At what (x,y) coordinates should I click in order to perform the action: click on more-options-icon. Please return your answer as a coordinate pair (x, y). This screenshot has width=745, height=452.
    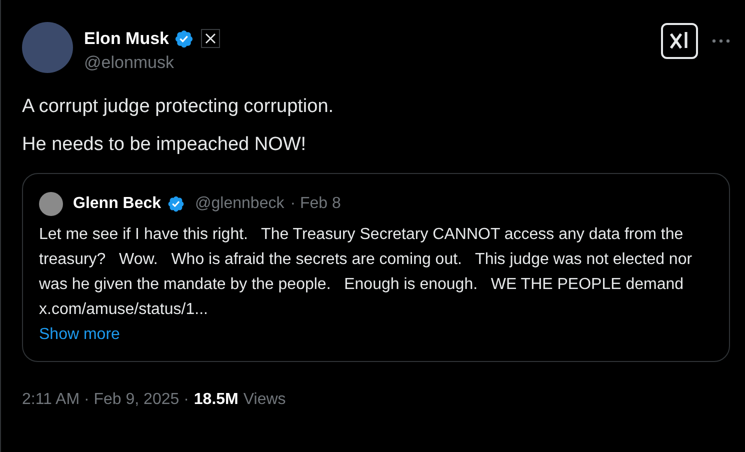
    Looking at the image, I should click on (721, 41).